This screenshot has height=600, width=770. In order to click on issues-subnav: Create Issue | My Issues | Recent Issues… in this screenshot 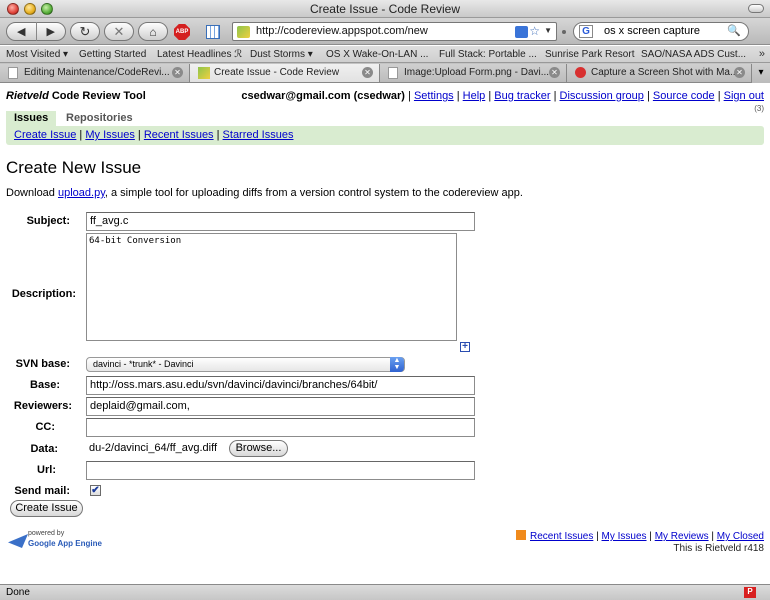, I will do `click(385, 135)`.